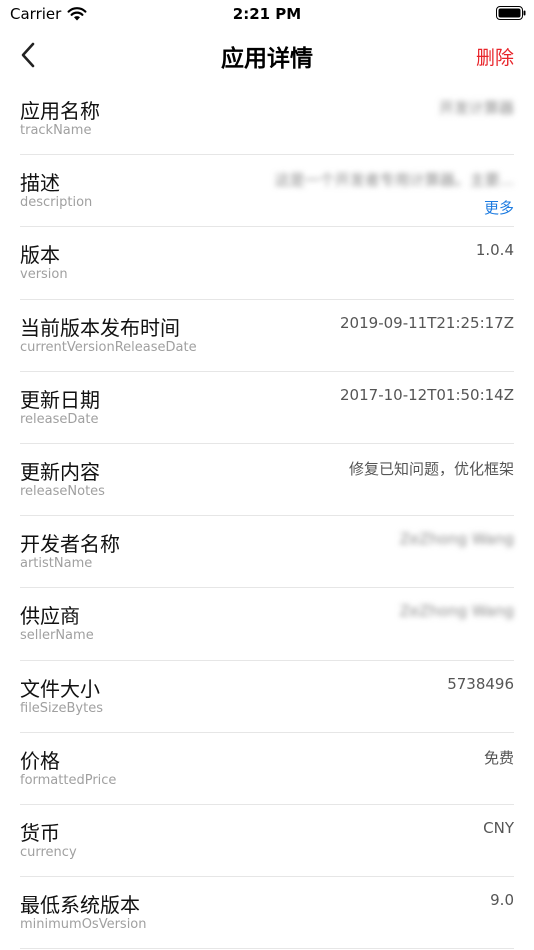  Describe the element at coordinates (267, 59) in the screenshot. I see `page-title: 应用详情` at that location.